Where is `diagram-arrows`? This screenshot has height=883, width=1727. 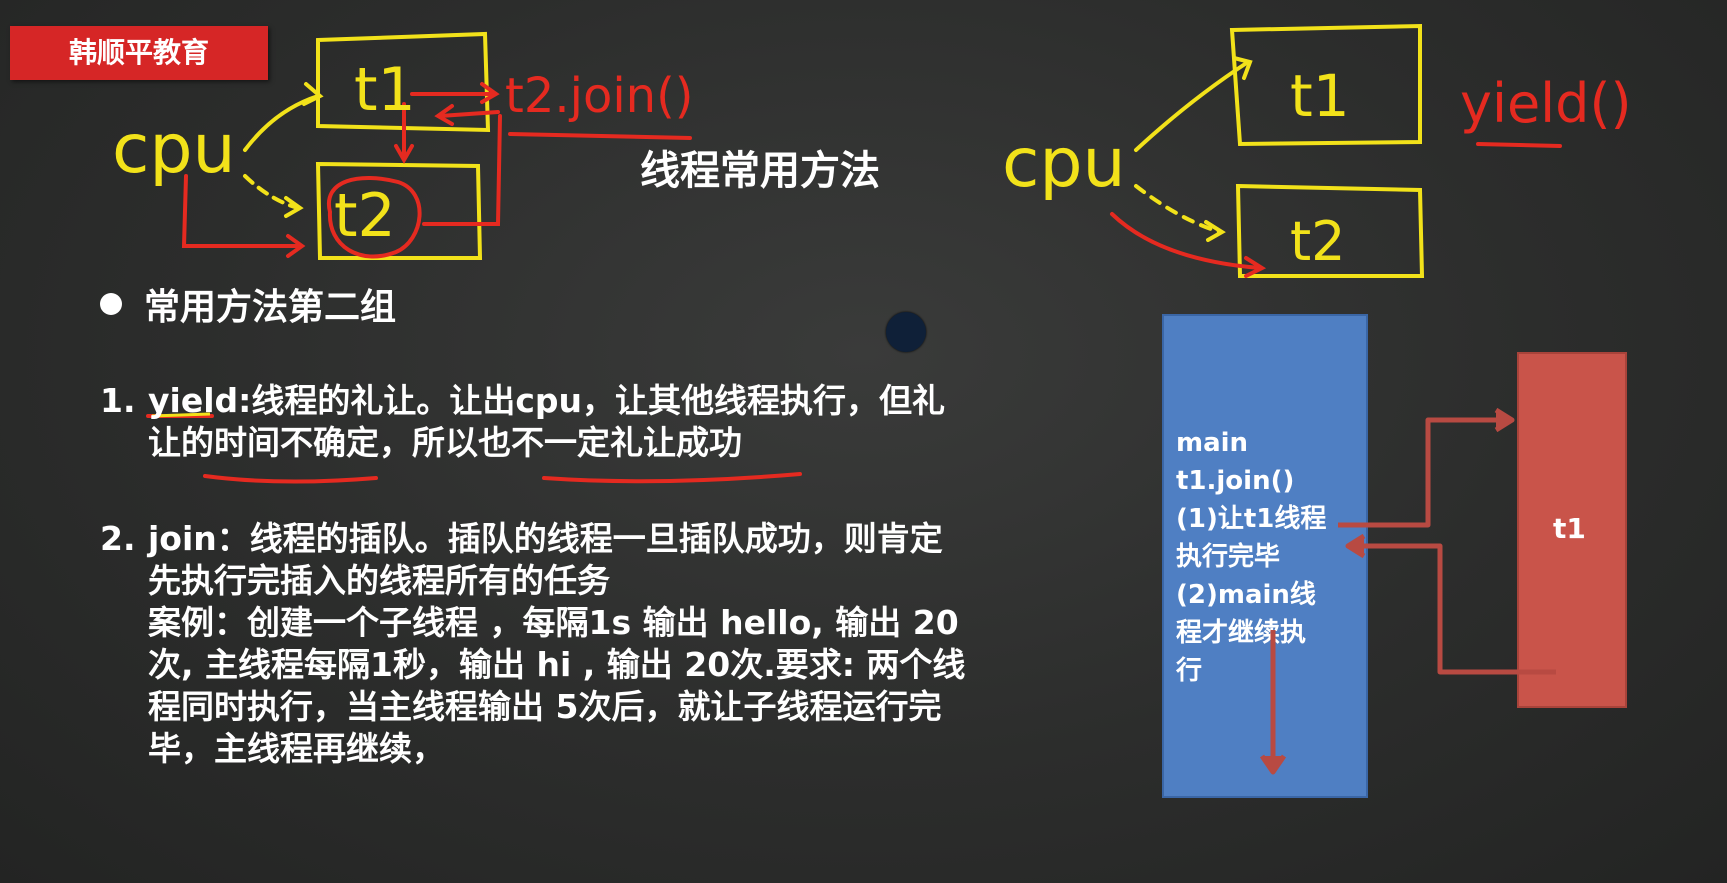
diagram-arrows is located at coordinates (1407, 591).